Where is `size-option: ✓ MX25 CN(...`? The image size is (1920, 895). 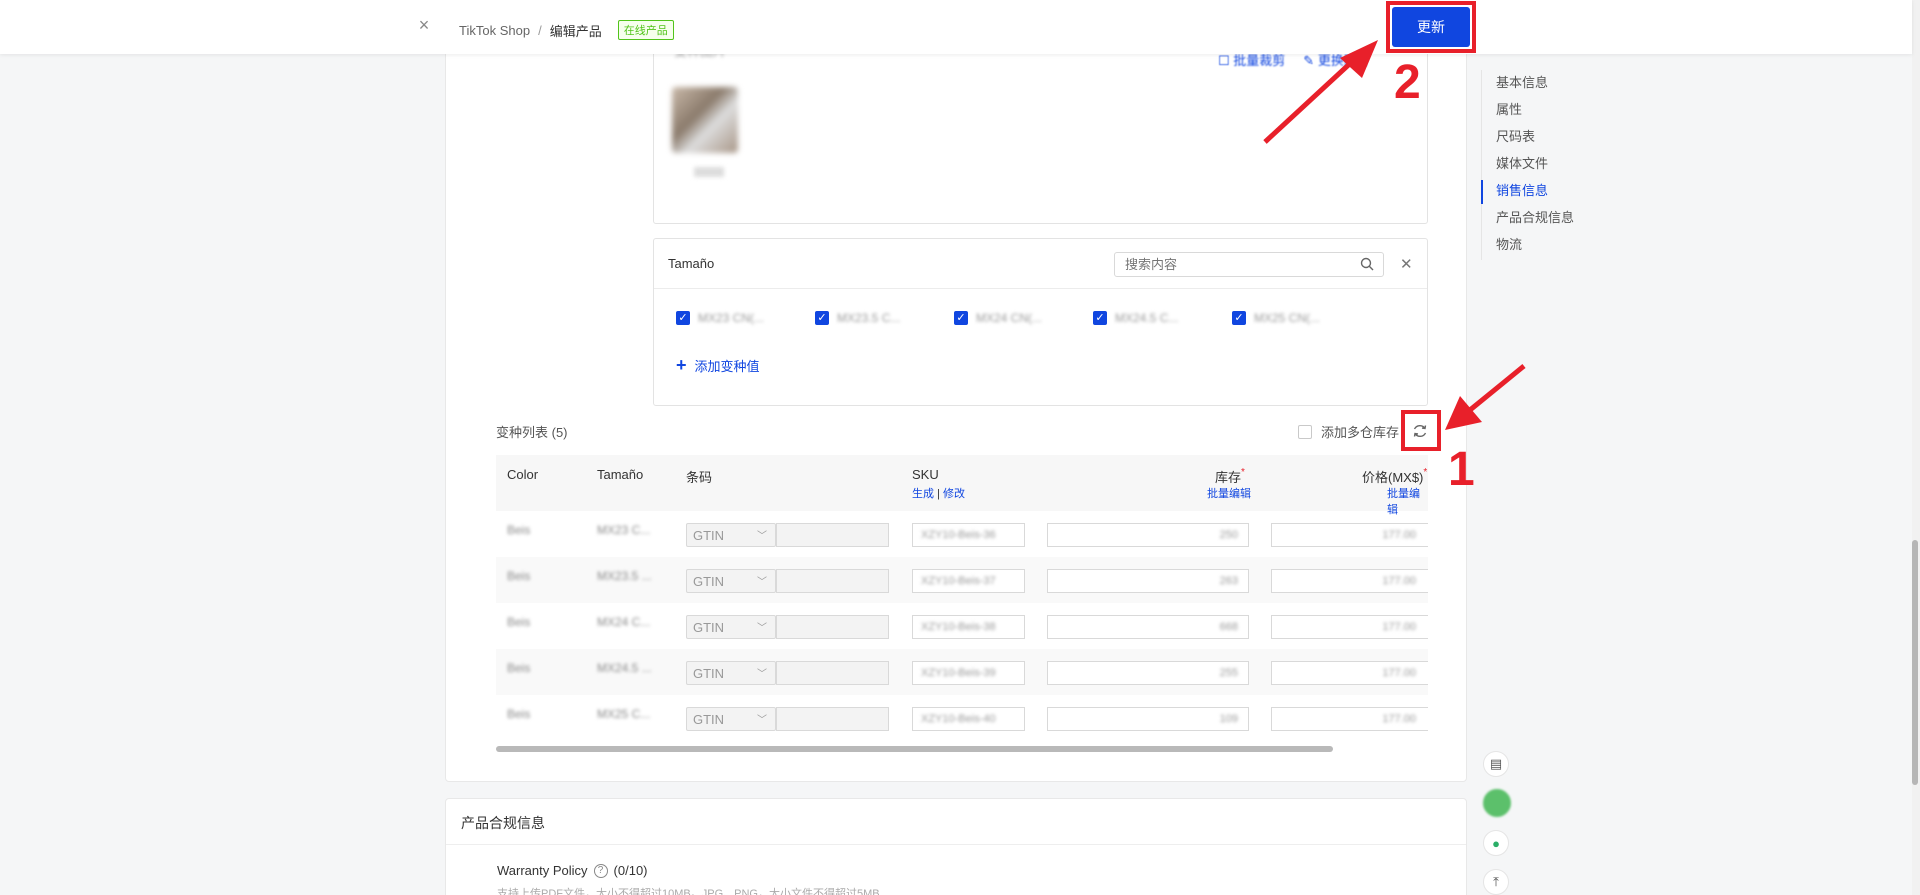
size-option: ✓ MX25 CN(... is located at coordinates (1301, 318).